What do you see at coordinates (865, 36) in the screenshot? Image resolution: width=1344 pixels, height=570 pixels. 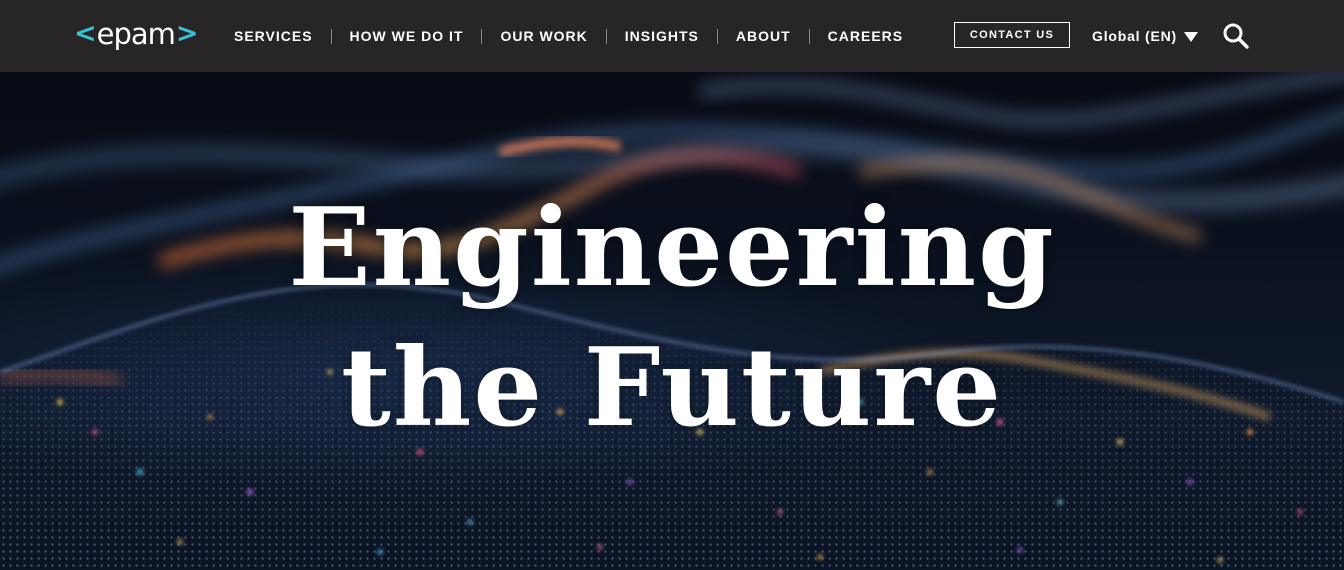 I see `nav-item-careers: CAREERS` at bounding box center [865, 36].